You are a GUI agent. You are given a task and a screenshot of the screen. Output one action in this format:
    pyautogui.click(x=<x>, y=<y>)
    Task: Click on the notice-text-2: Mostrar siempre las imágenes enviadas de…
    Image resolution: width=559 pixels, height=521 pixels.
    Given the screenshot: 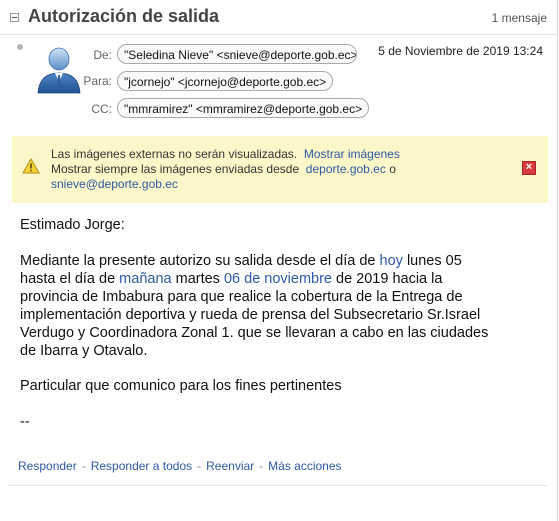 What is the action you would take?
    pyautogui.click(x=175, y=169)
    